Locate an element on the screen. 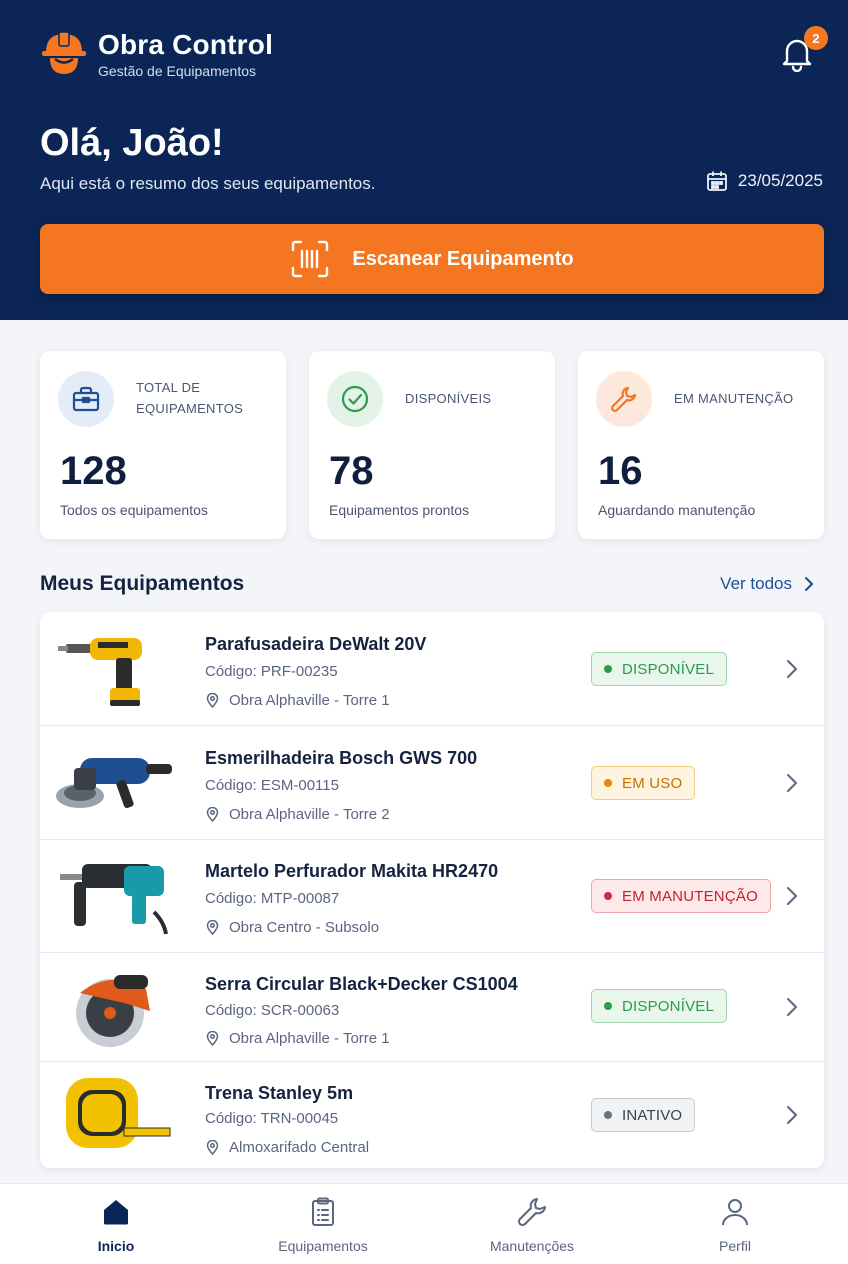 Image resolution: width=848 pixels, height=1264 pixels. equipment-code: Código: MTP-00087 is located at coordinates (272, 898).